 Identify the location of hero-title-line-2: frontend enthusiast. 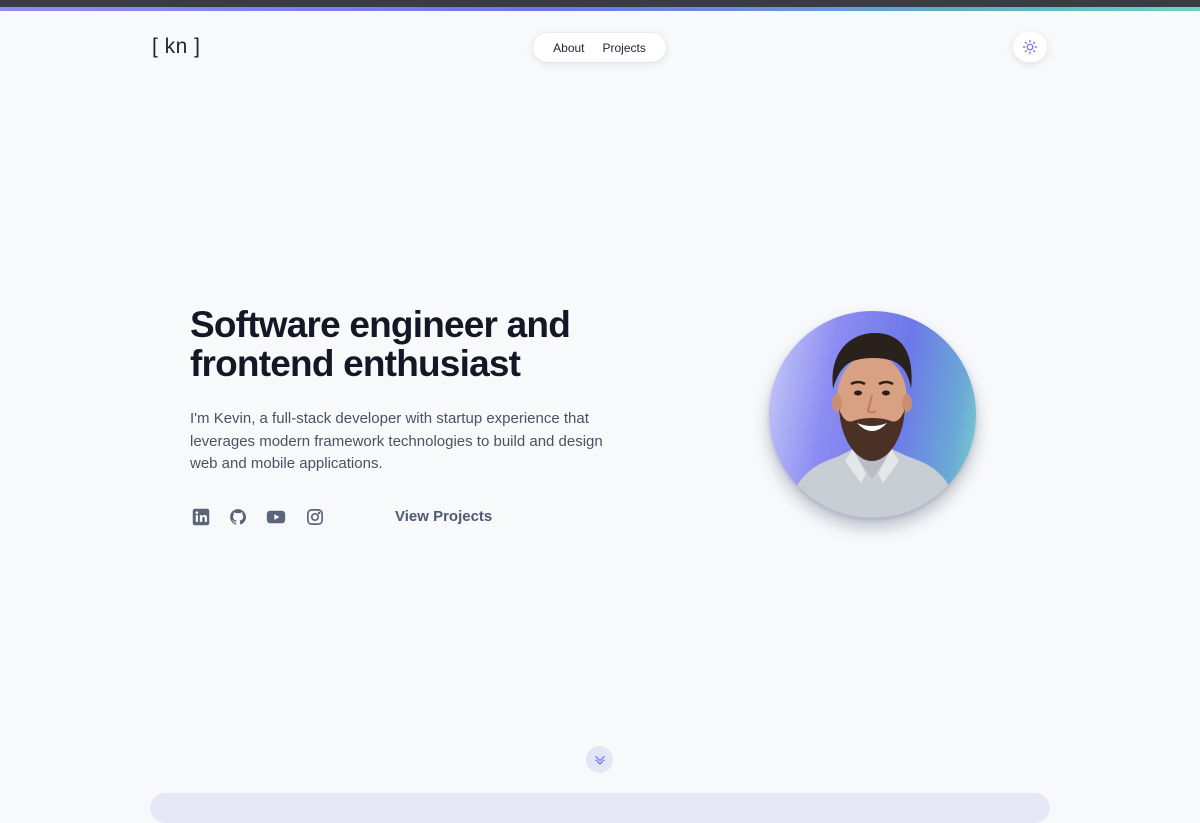
(355, 363).